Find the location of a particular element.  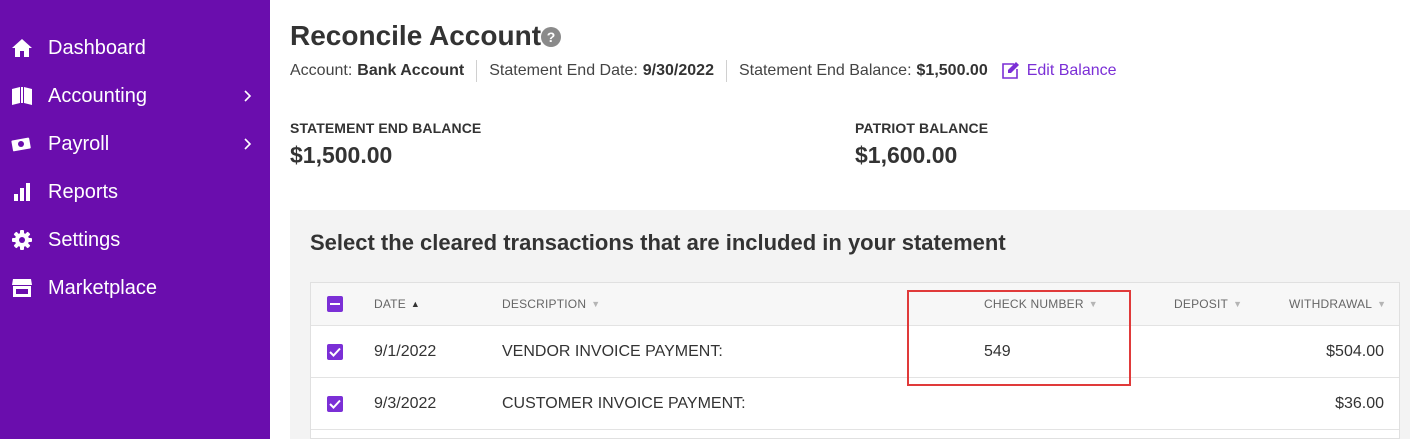

cell-description: CUSTOMER INVOICE PAYMENT: is located at coordinates (624, 403).